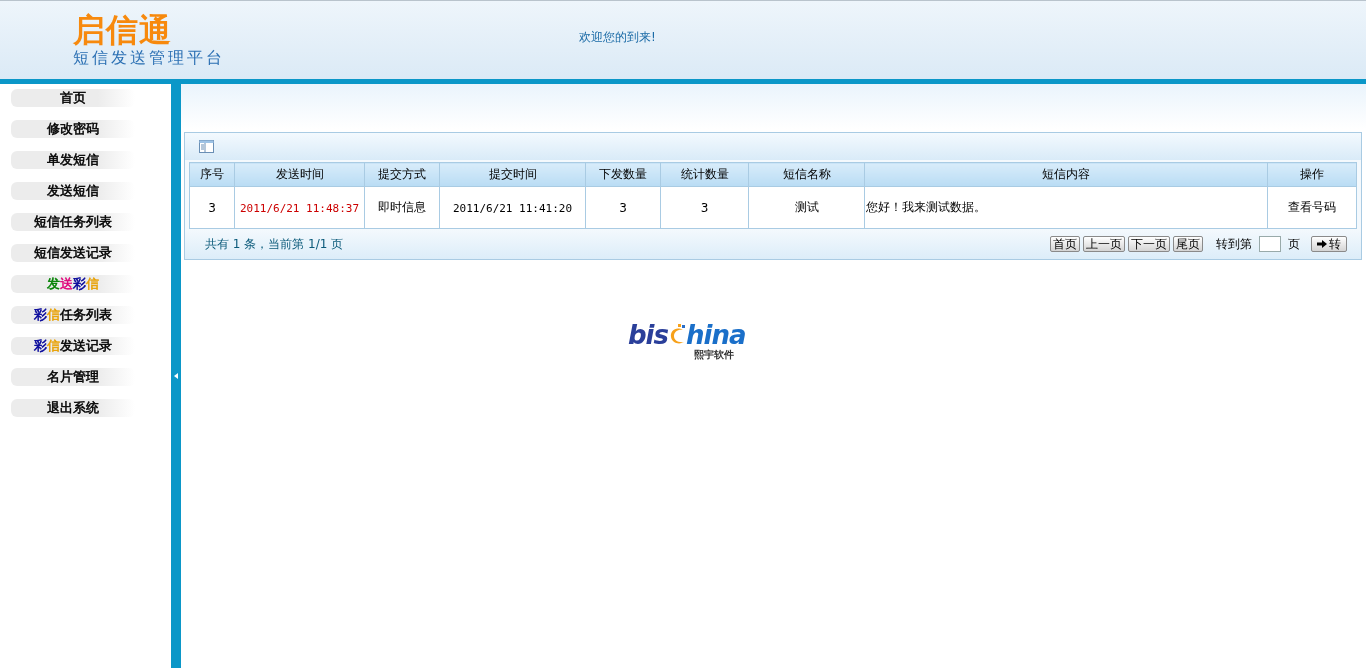 The image size is (1366, 668). Describe the element at coordinates (806, 207) in the screenshot. I see `table-cell: 测试` at that location.